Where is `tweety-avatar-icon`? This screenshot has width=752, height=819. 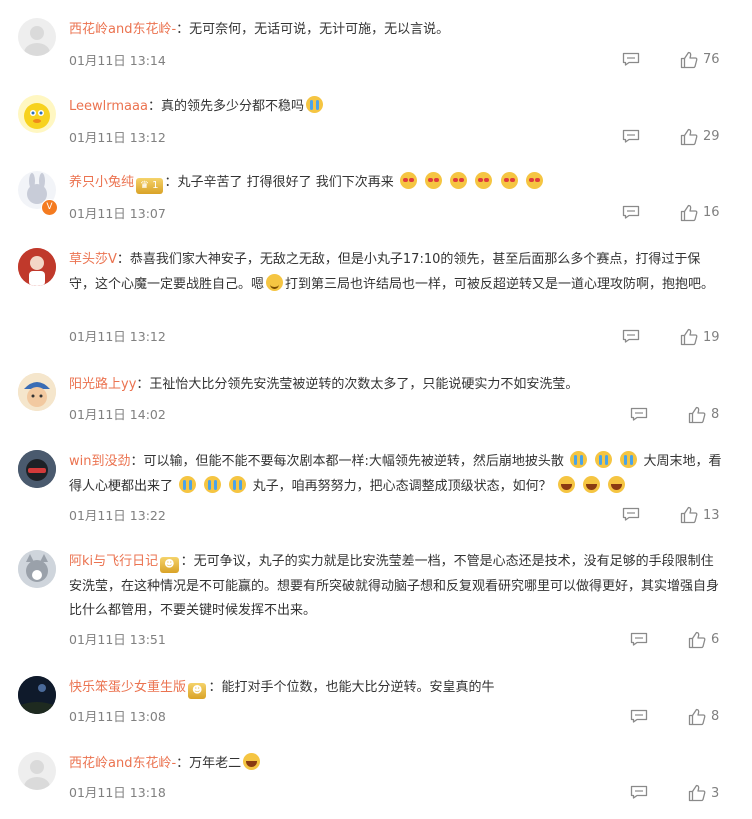
tweety-avatar-icon is located at coordinates (37, 116).